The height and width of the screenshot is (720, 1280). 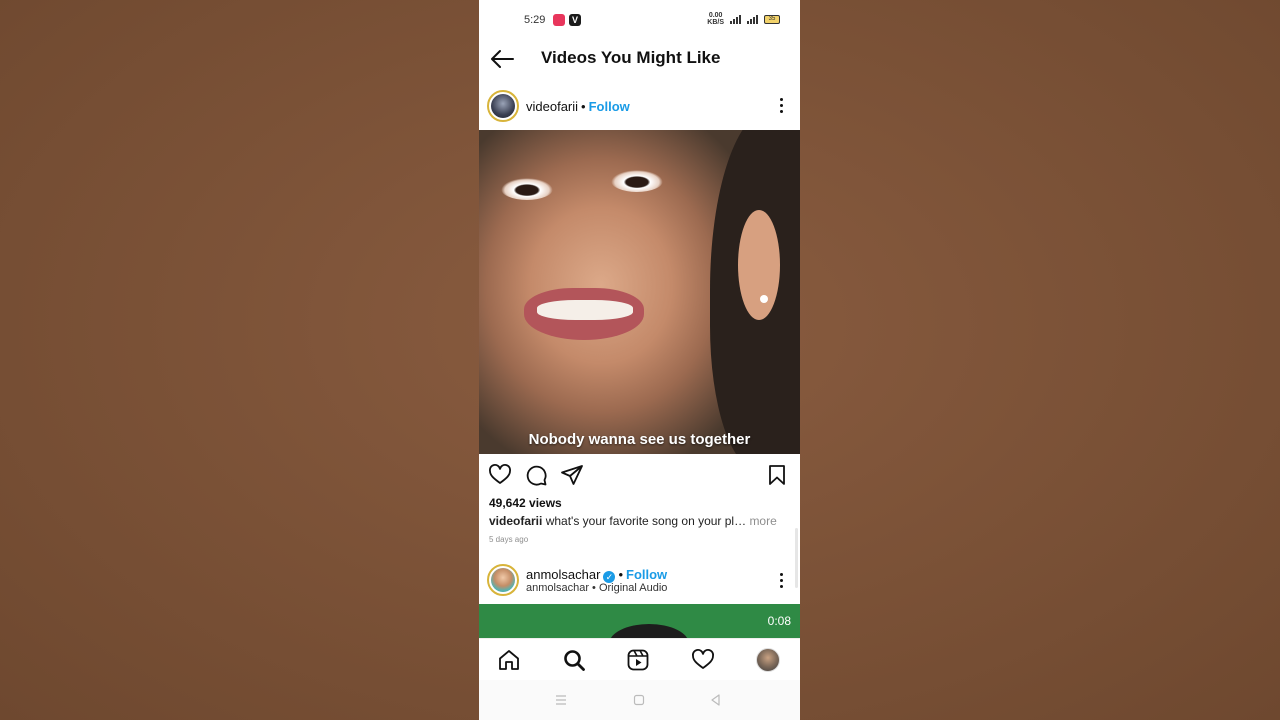 I want to click on back-triangle-icon, so click(x=716, y=700).